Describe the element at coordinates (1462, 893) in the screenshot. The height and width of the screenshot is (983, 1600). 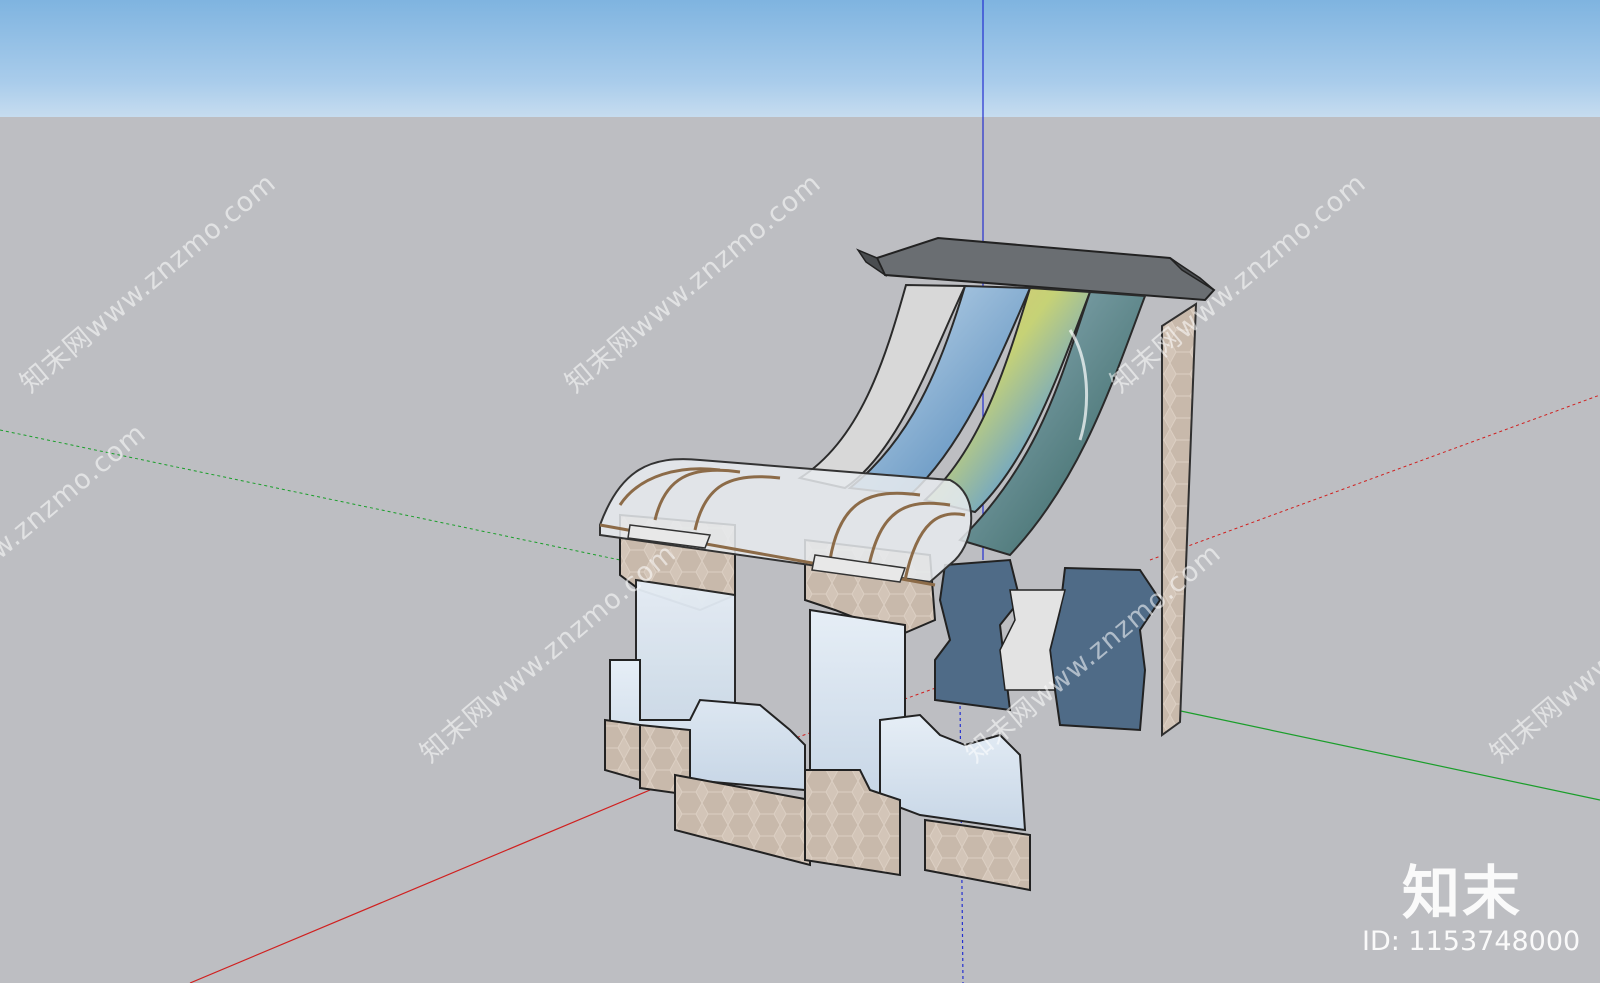
I see `brand-logo-text: 知末` at that location.